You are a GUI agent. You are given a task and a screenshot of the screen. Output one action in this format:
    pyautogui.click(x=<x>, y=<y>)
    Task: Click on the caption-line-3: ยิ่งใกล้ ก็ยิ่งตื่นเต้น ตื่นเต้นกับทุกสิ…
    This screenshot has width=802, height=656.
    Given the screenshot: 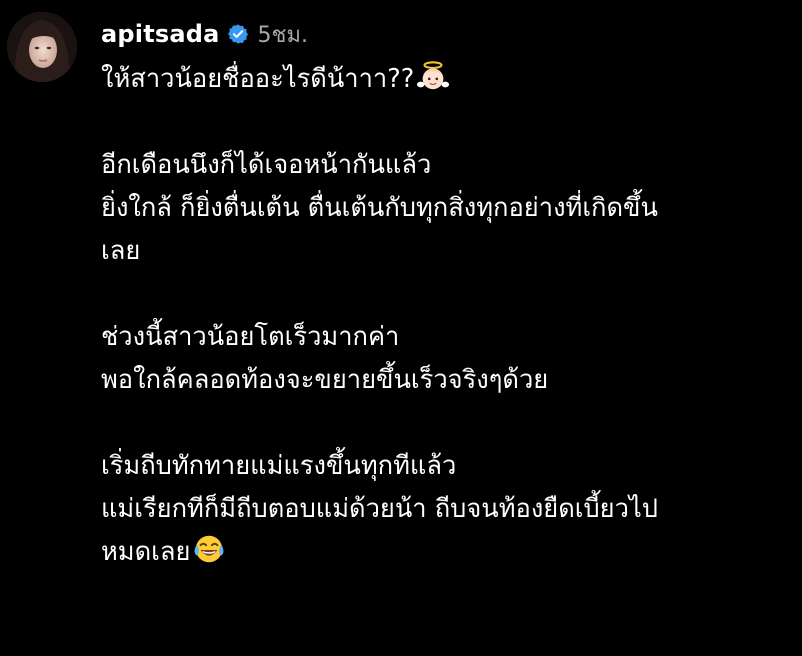 What is the action you would take?
    pyautogui.click(x=379, y=208)
    